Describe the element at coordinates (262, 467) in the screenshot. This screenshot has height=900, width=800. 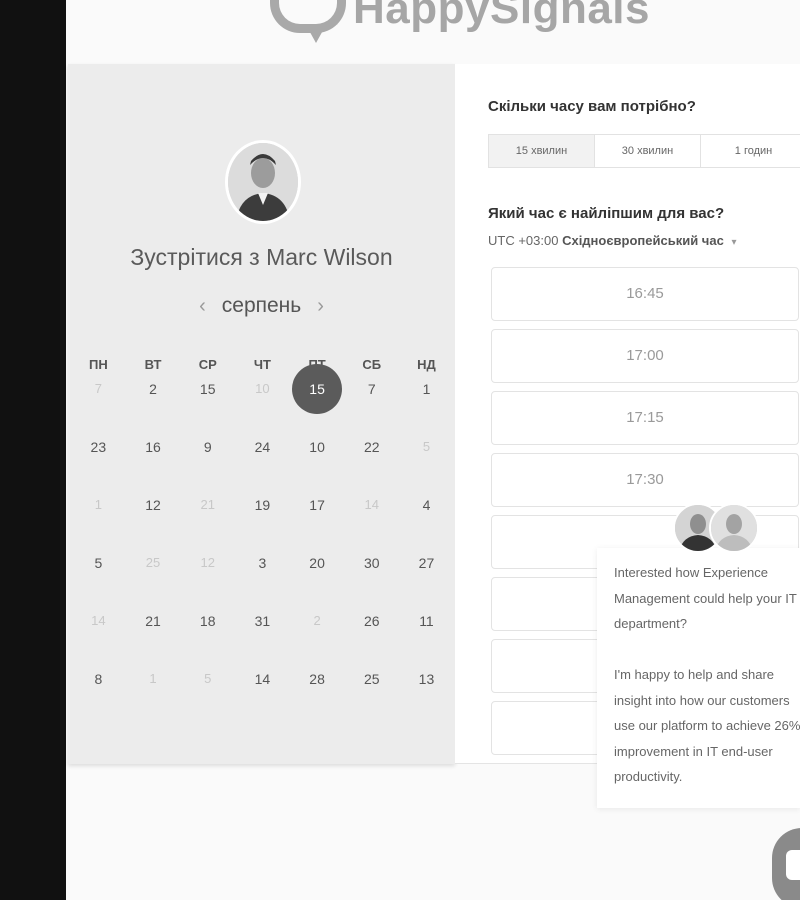
I see `calendar-day: 24` at that location.